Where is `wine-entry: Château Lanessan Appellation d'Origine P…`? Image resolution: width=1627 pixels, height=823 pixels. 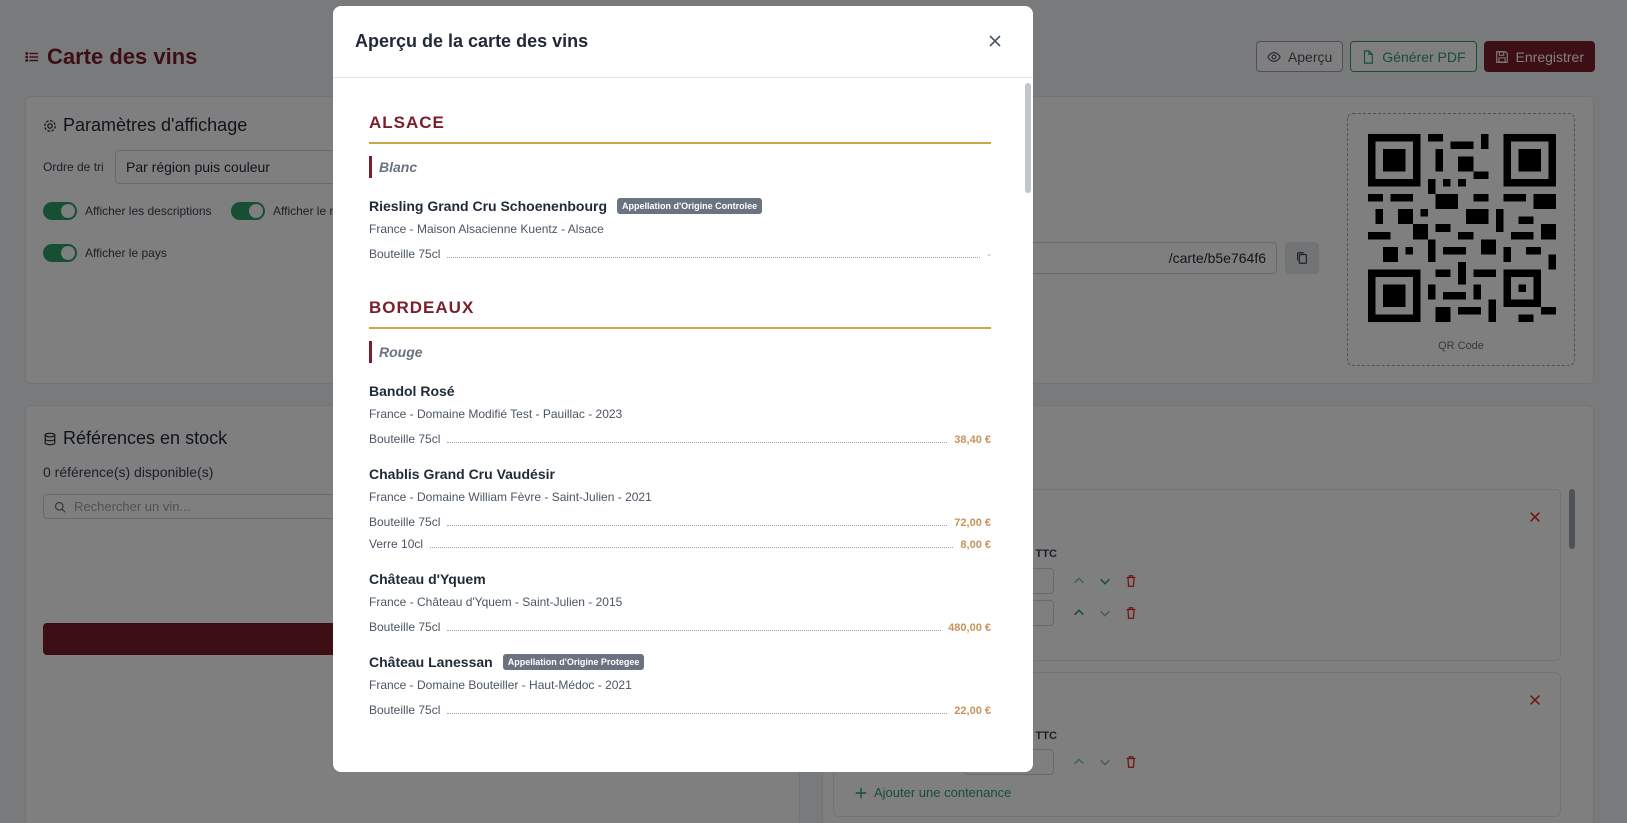
wine-entry: Château Lanessan Appellation d'Origine P… is located at coordinates (680, 685).